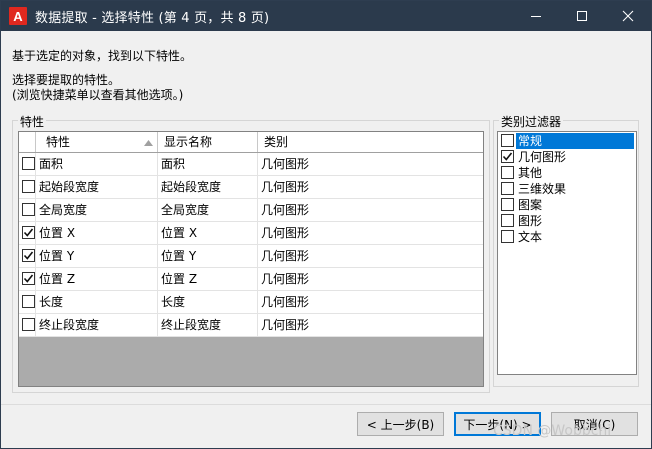  I want to click on header-check-column, so click(27, 142).